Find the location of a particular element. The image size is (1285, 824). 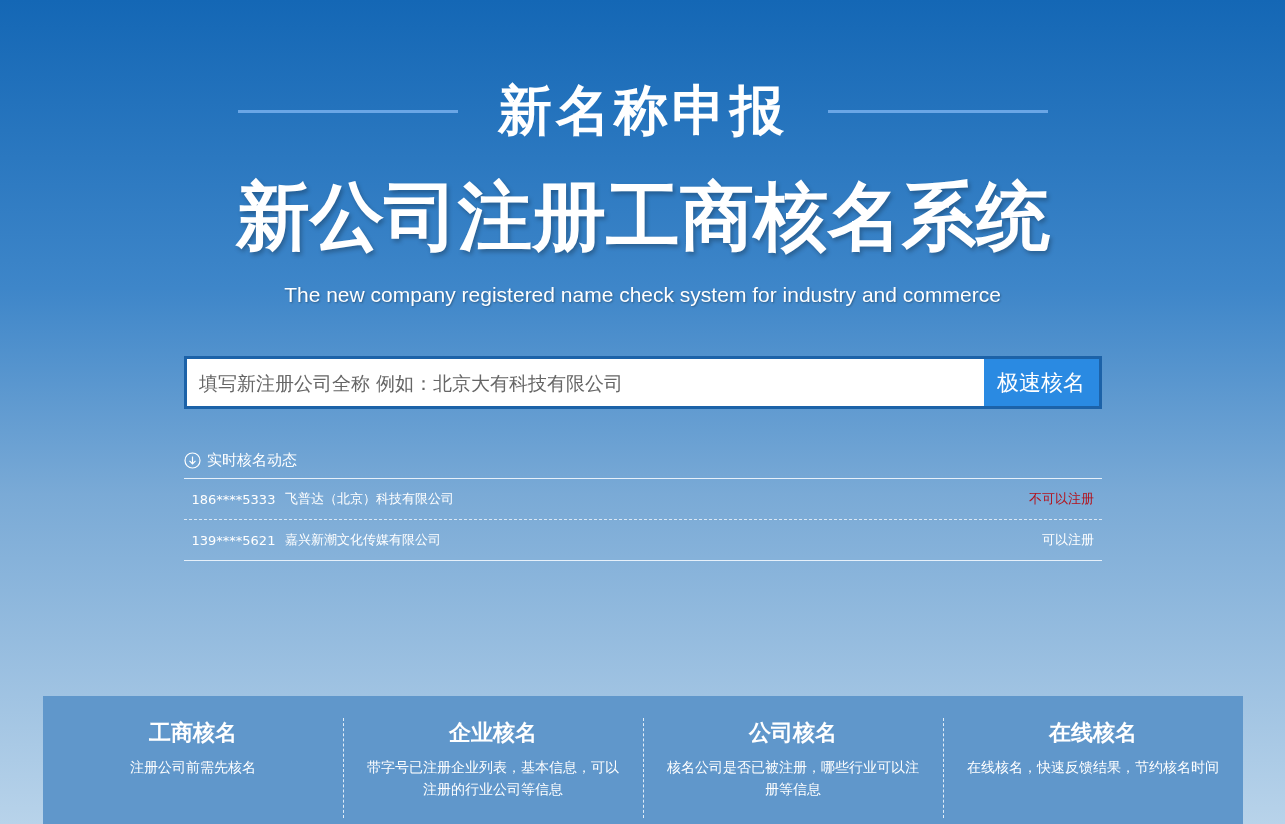

feature-description: 核名公司是否已被注册，哪些行业可以注册等信息 is located at coordinates (793, 778).